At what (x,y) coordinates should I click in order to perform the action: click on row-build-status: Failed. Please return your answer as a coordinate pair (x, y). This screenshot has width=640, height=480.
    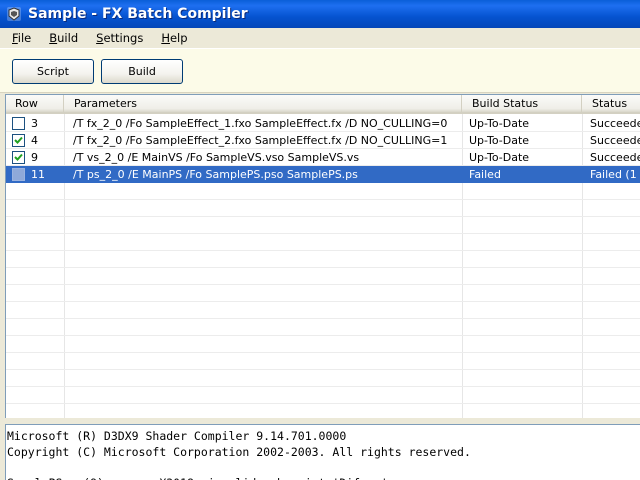
    Looking at the image, I should click on (485, 174).